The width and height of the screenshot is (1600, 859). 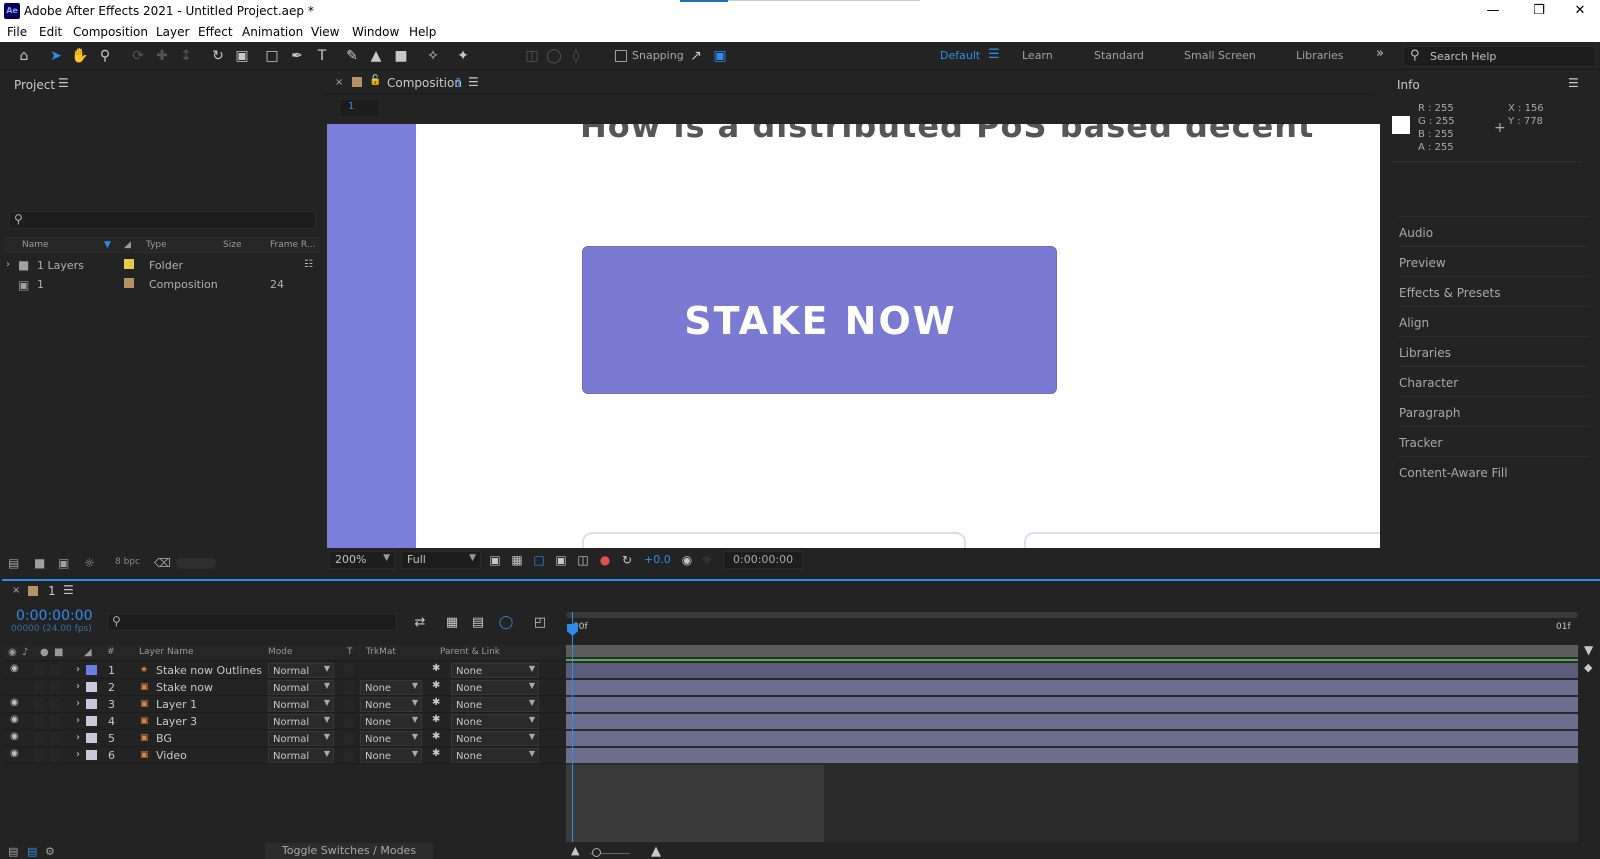 I want to click on lock-icon: 🔓, so click(x=375, y=80).